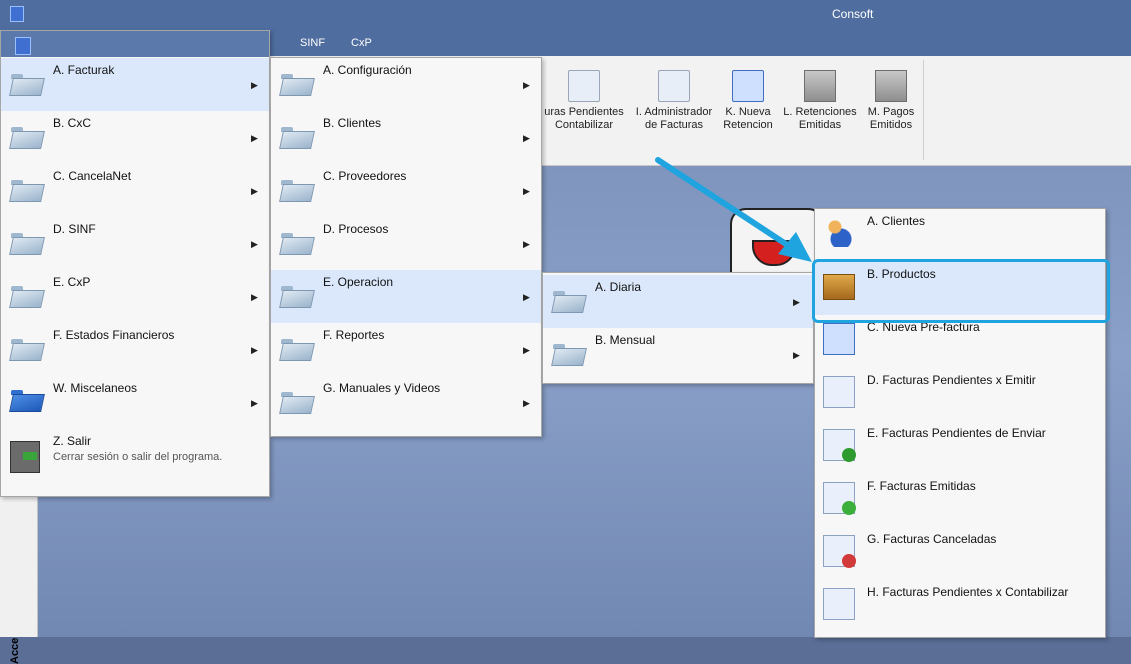  Describe the element at coordinates (584, 101) in the screenshot. I see `ribbon-button-pendientes-contabilizar: uras Pendientes Contabilizar` at that location.